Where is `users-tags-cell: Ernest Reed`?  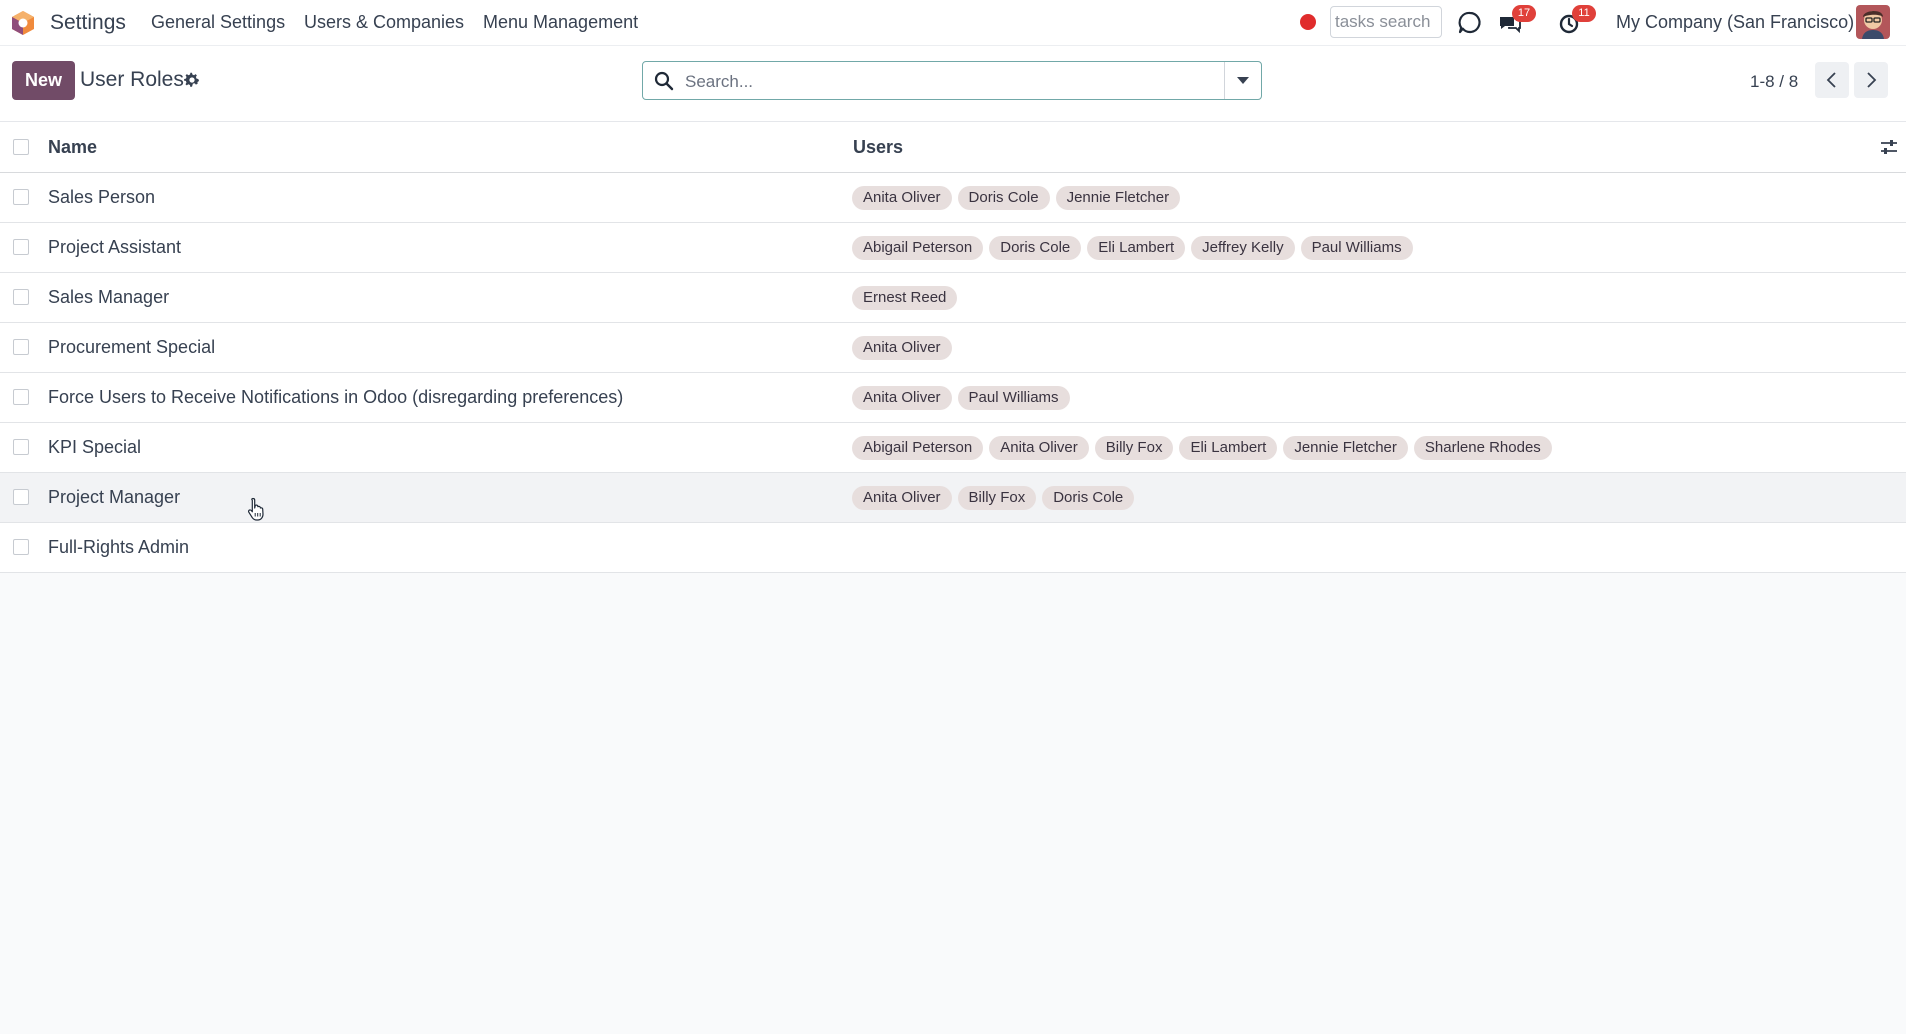 users-tags-cell: Ernest Reed is located at coordinates (905, 298).